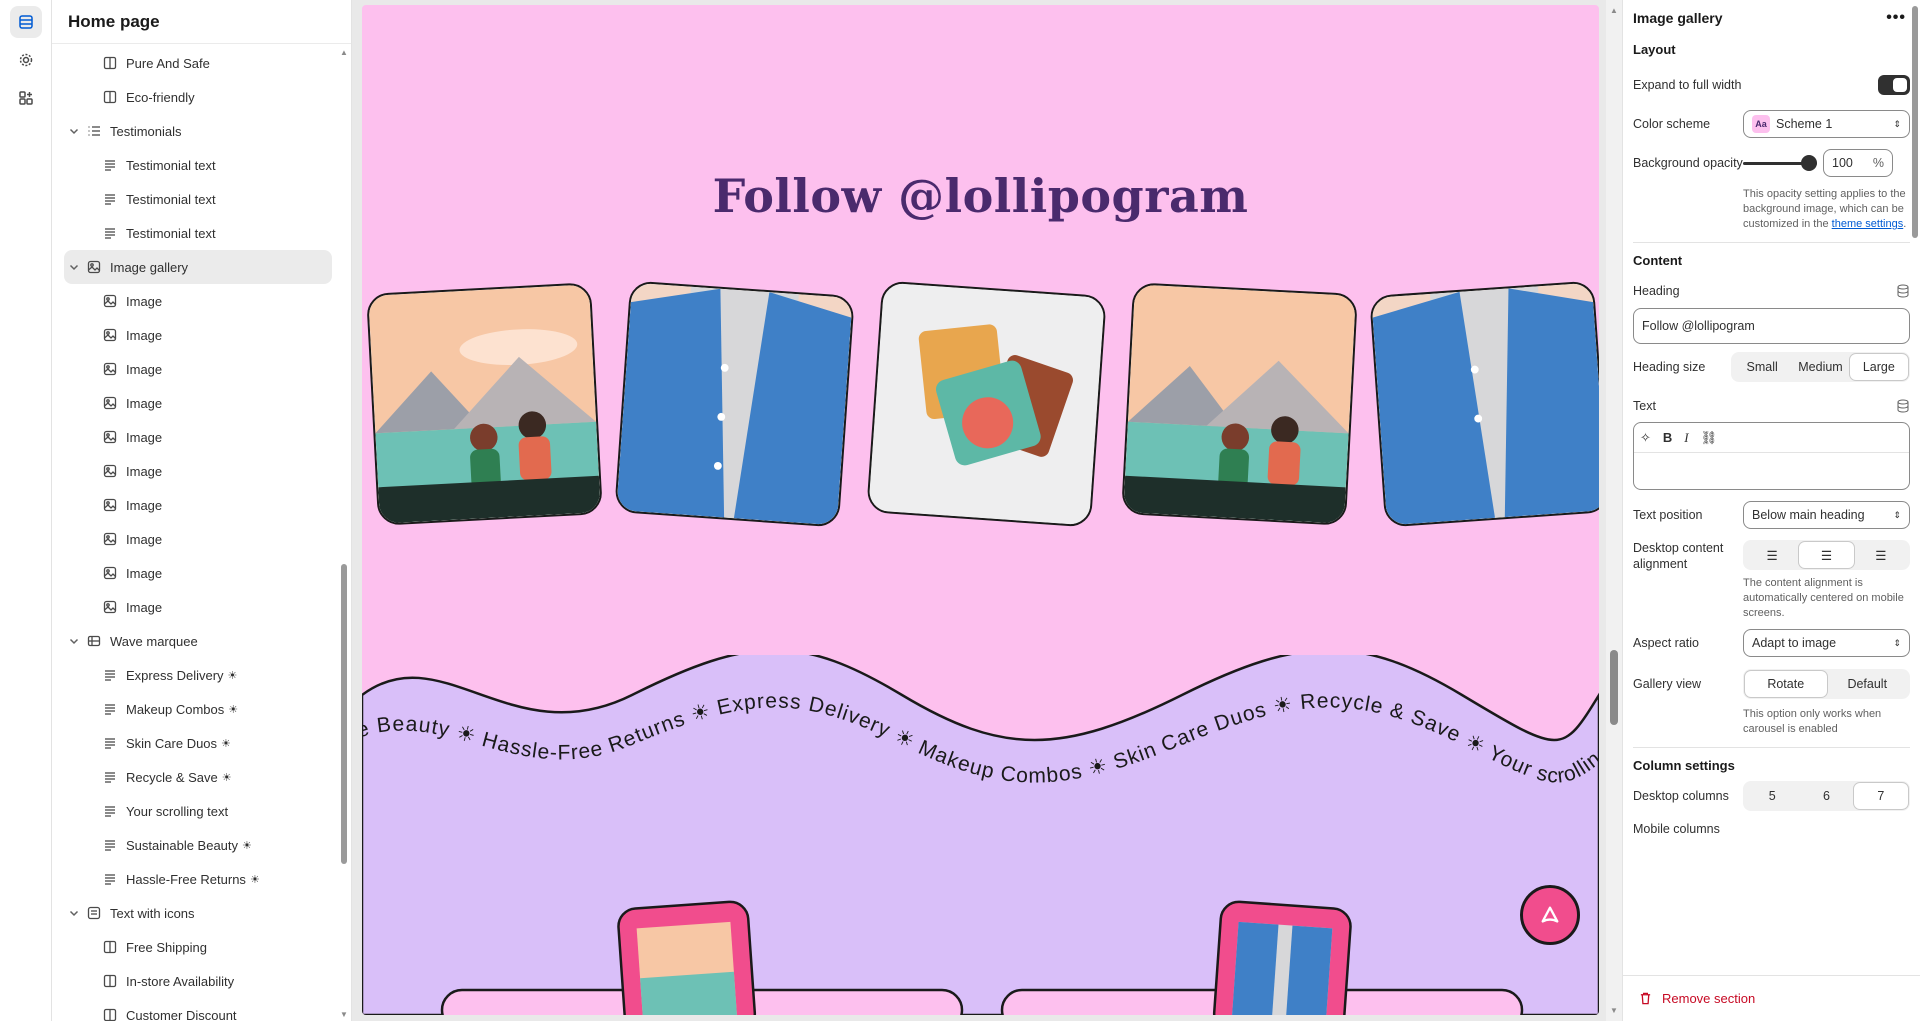  Describe the element at coordinates (196, 913) in the screenshot. I see `sidebar-section: Text with icons` at that location.